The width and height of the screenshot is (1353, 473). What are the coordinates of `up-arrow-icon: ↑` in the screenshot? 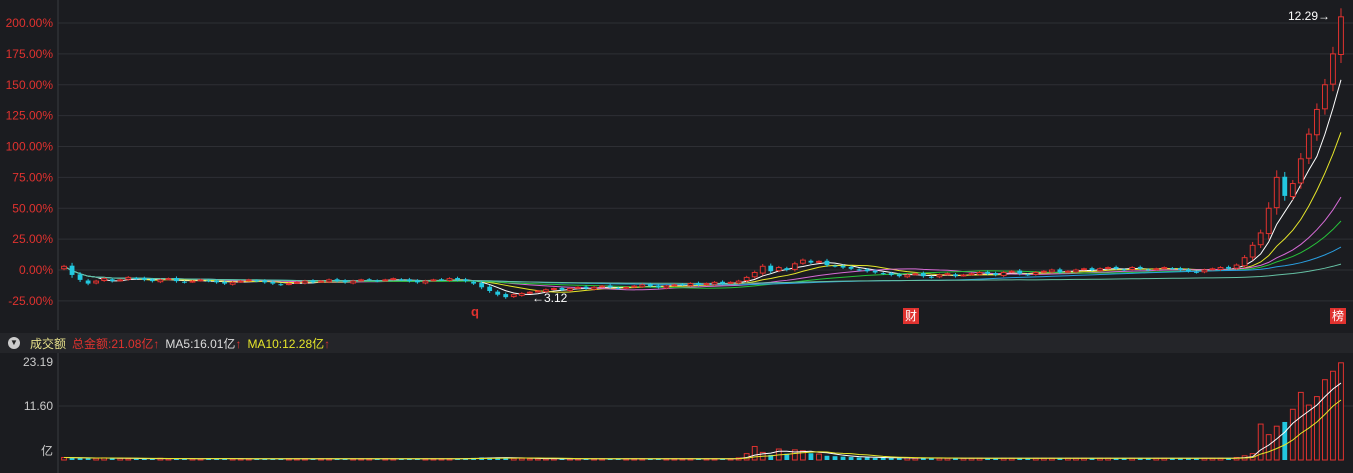 It's located at (156, 343).